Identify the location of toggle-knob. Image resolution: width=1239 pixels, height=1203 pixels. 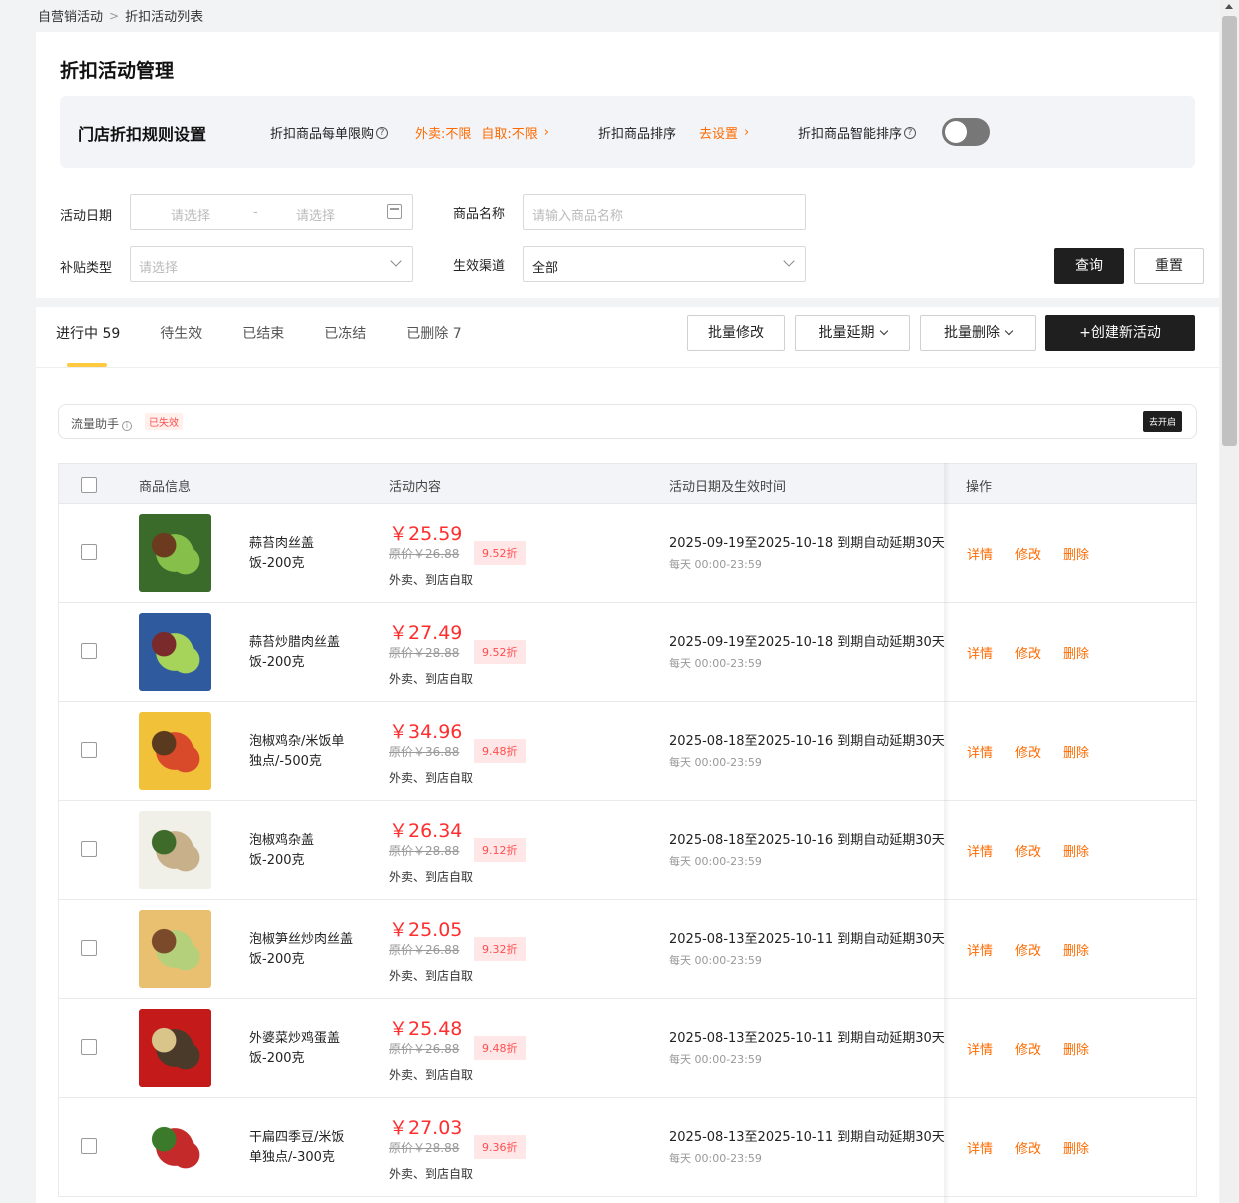
(956, 132).